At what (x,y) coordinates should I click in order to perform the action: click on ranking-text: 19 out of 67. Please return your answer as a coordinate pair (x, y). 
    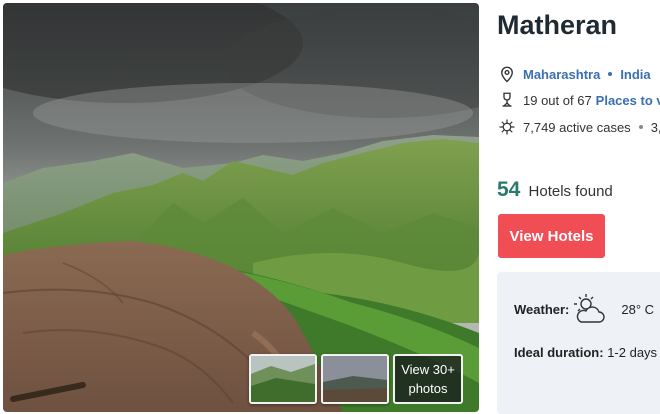
    Looking at the image, I should click on (557, 100).